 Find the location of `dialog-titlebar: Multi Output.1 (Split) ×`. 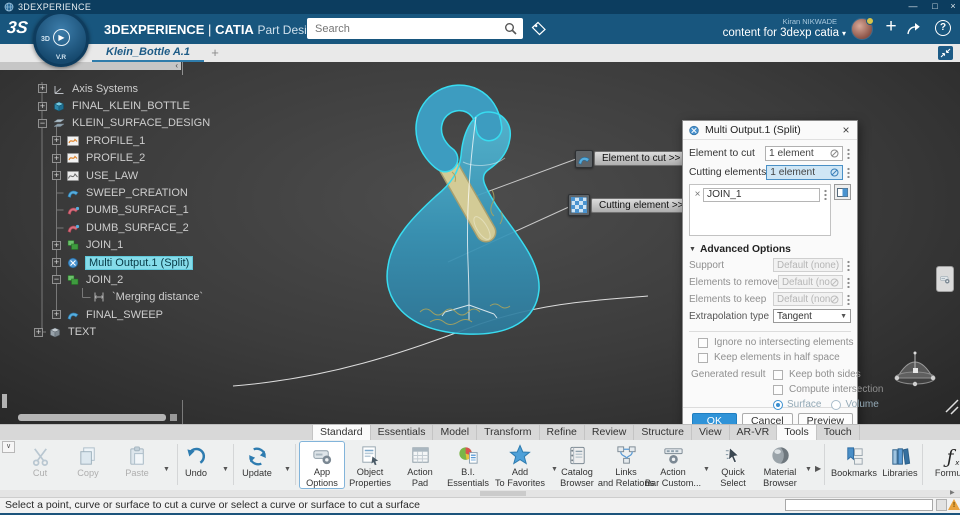

dialog-titlebar: Multi Output.1 (Split) × is located at coordinates (770, 130).